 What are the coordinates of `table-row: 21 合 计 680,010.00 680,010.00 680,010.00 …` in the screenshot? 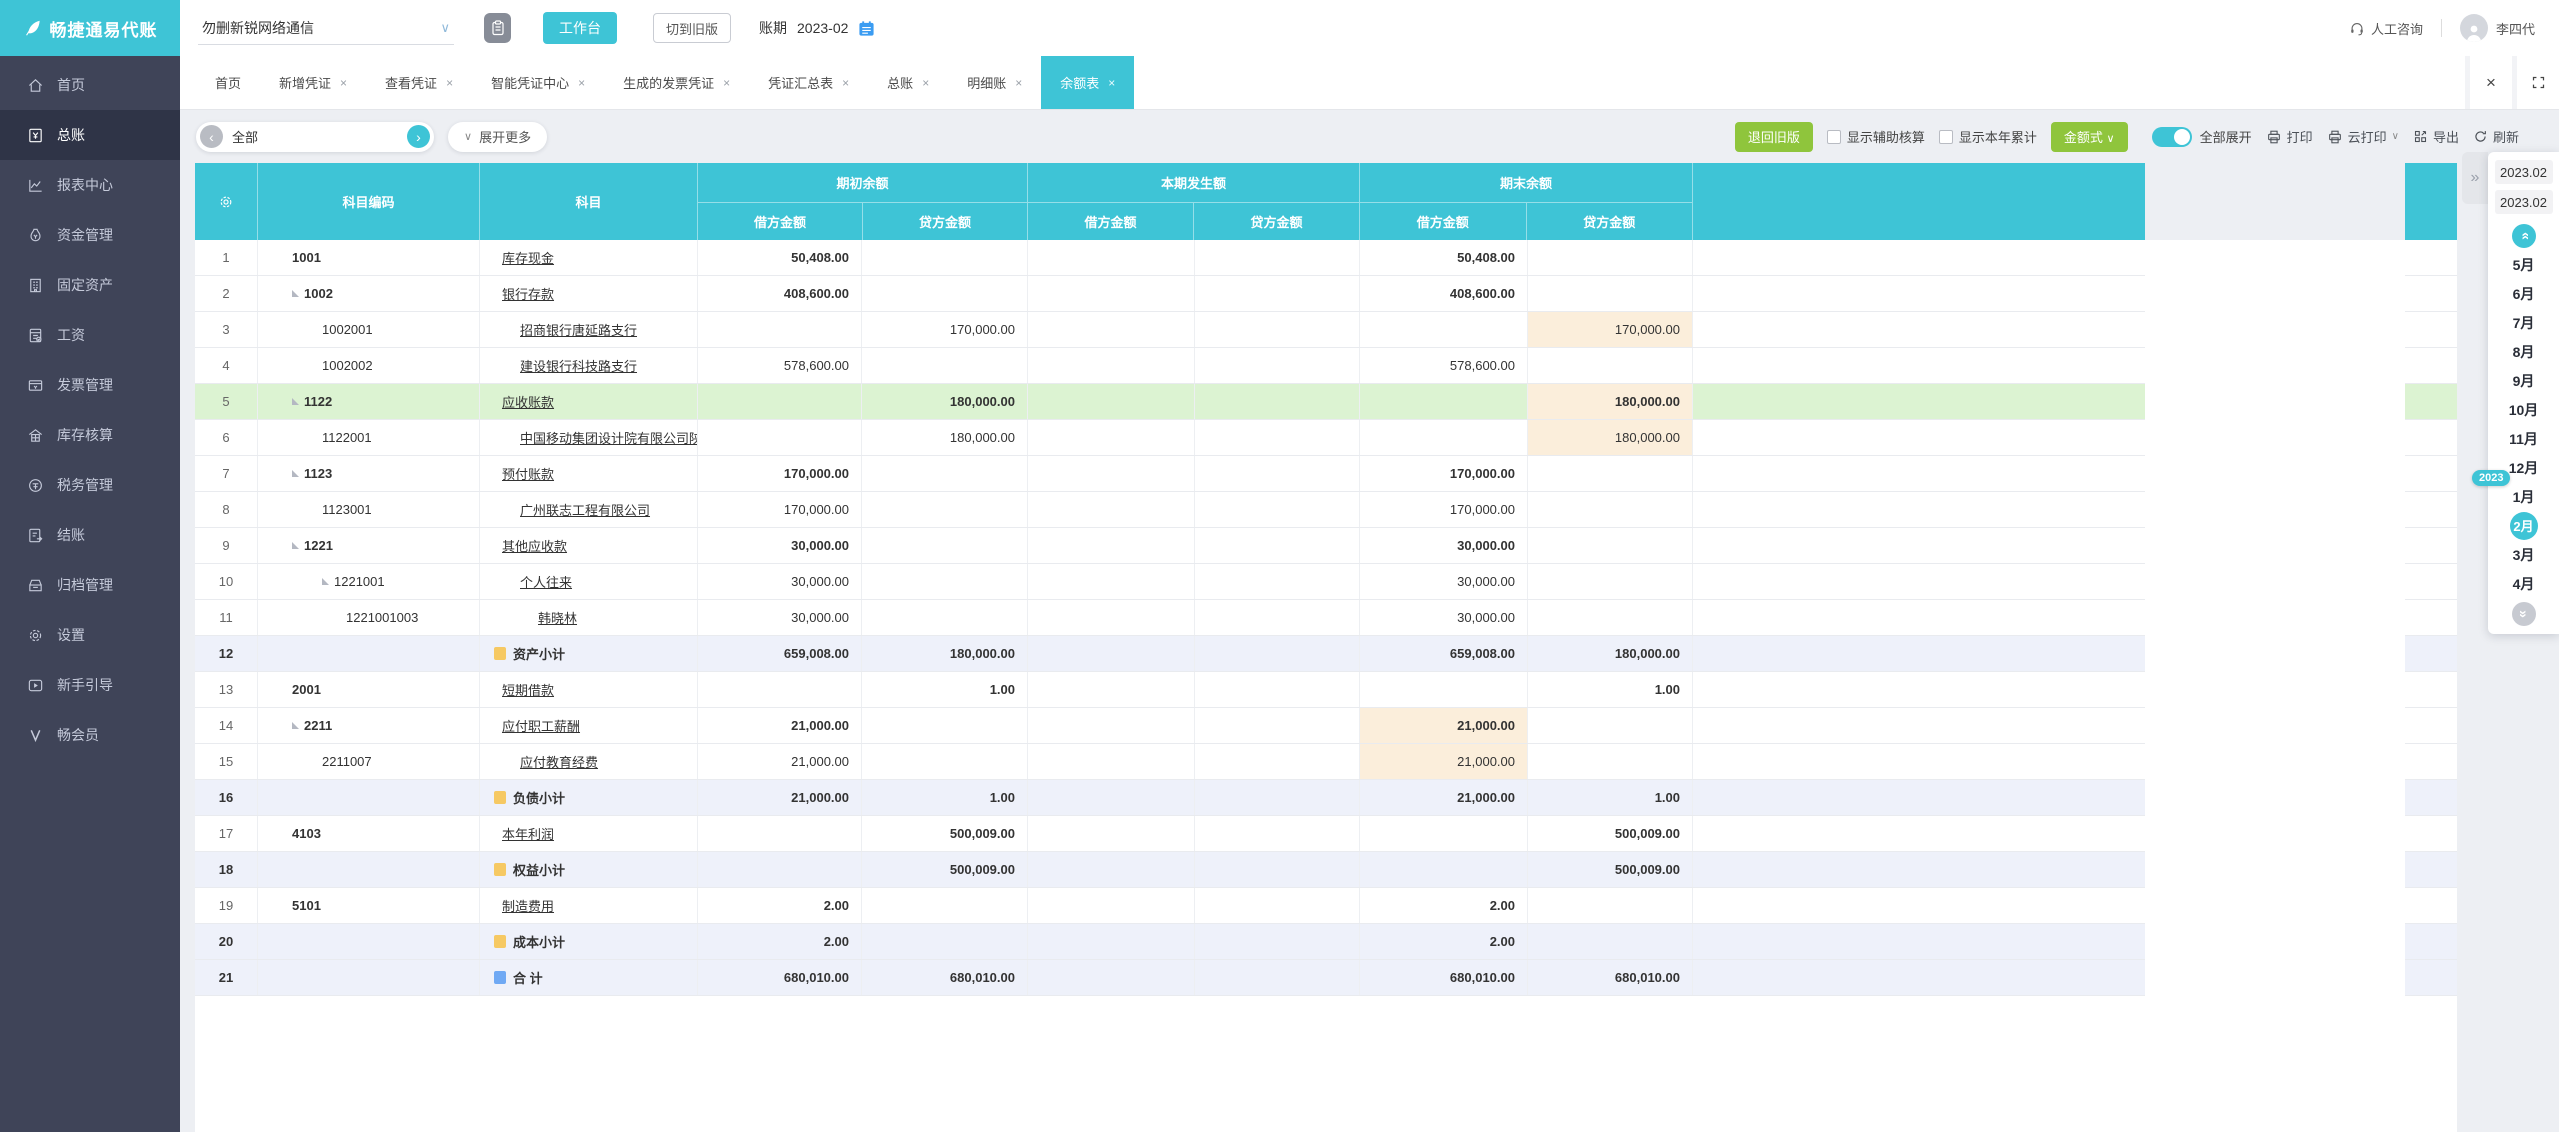 It's located at (1170, 978).